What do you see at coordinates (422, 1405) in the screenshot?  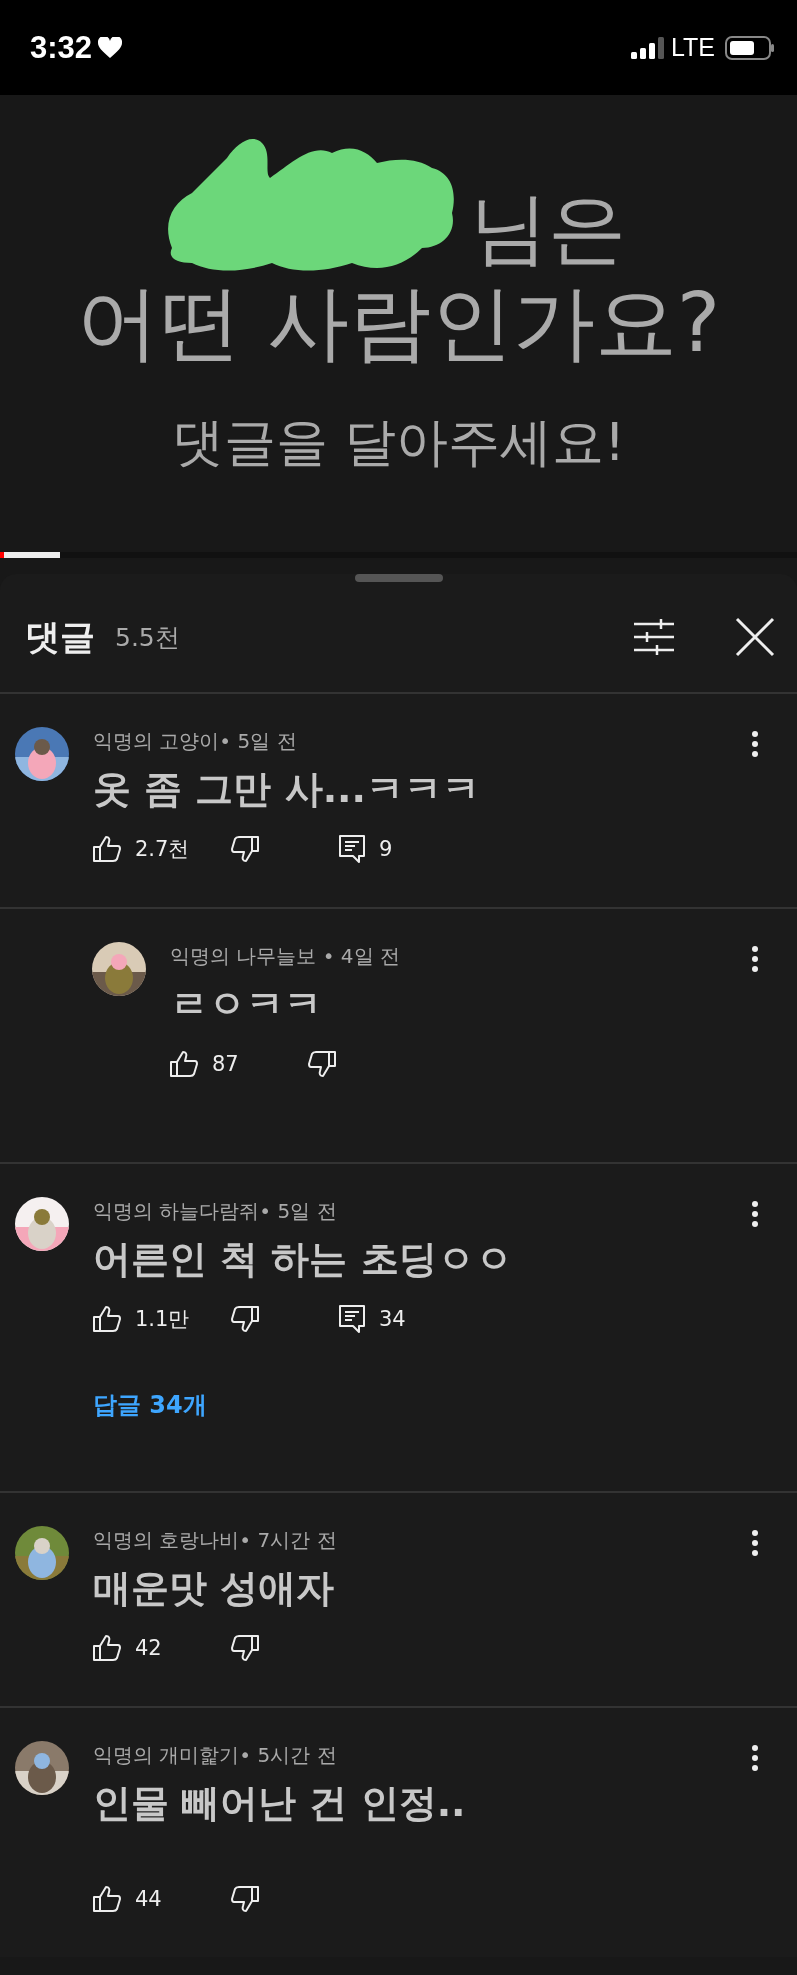 I see `view-replies-link: 답글 34개` at bounding box center [422, 1405].